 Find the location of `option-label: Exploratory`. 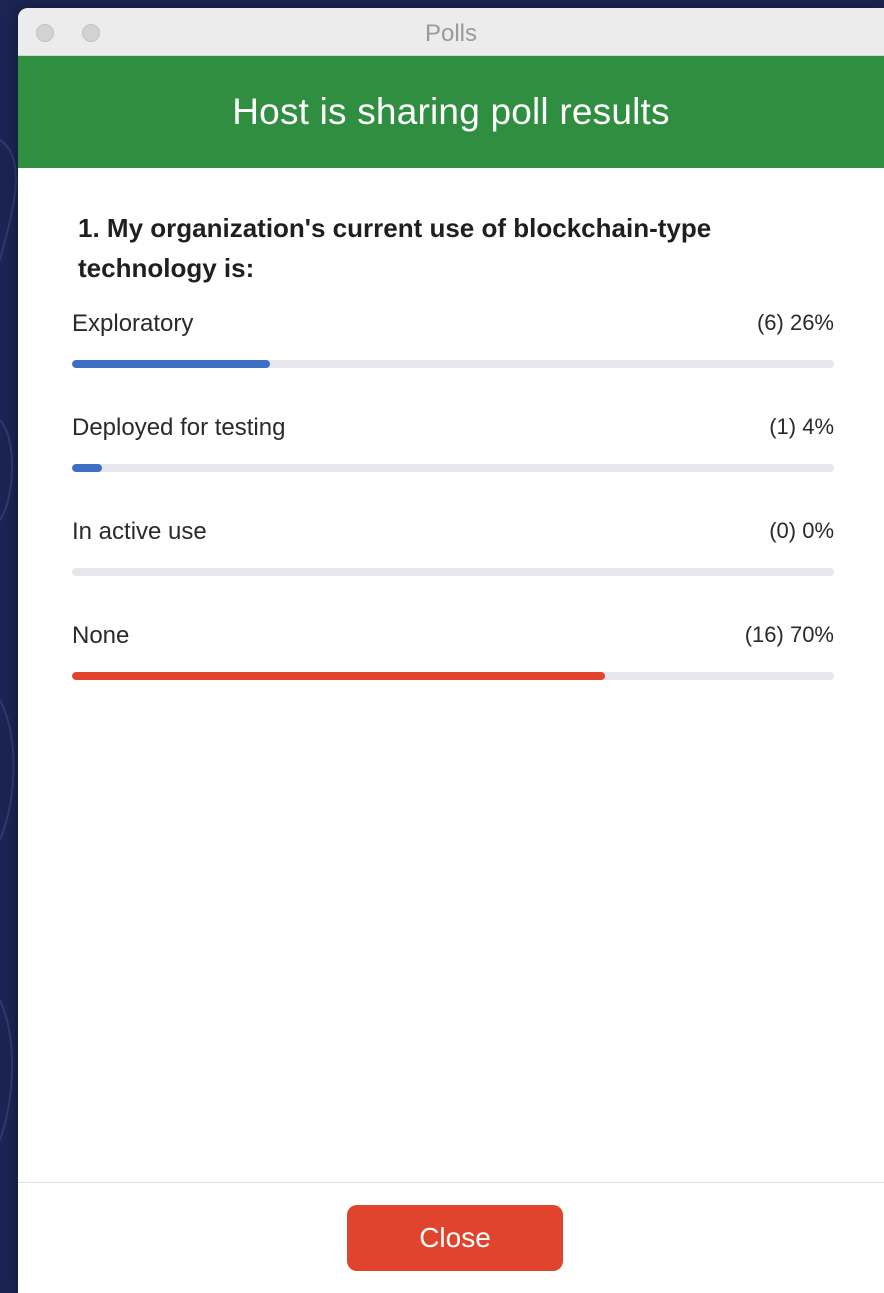

option-label: Exploratory is located at coordinates (133, 323).